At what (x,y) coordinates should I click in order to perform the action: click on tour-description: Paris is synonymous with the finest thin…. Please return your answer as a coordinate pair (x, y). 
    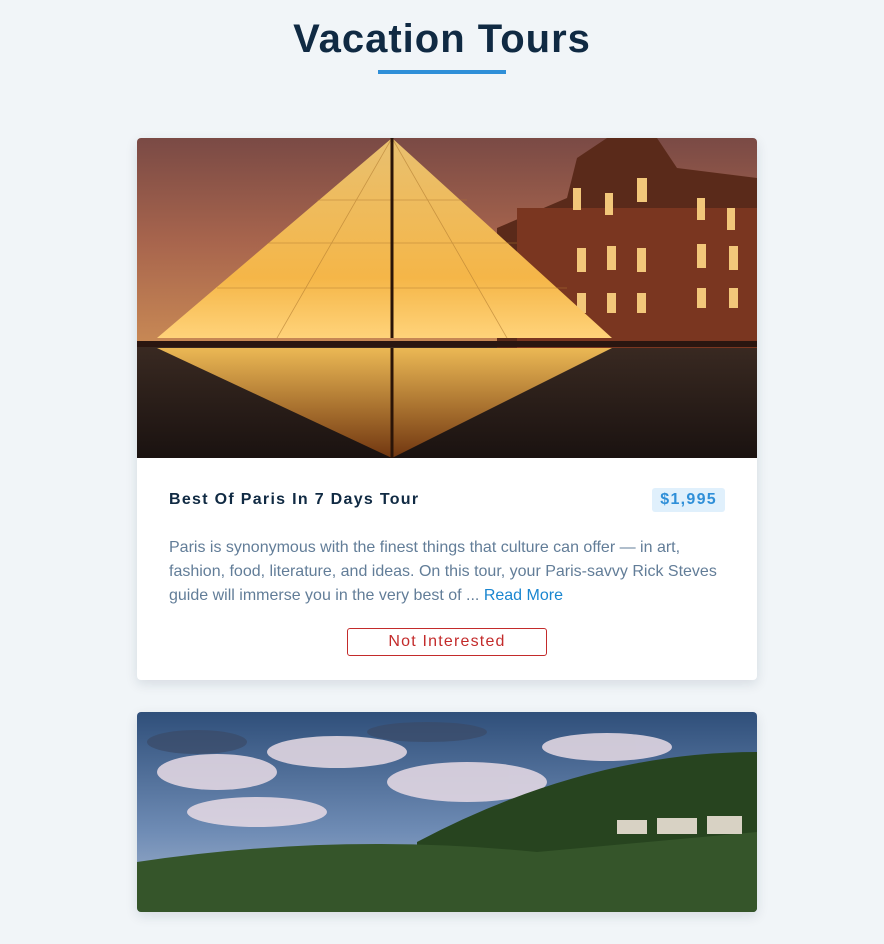
    Looking at the image, I should click on (447, 572).